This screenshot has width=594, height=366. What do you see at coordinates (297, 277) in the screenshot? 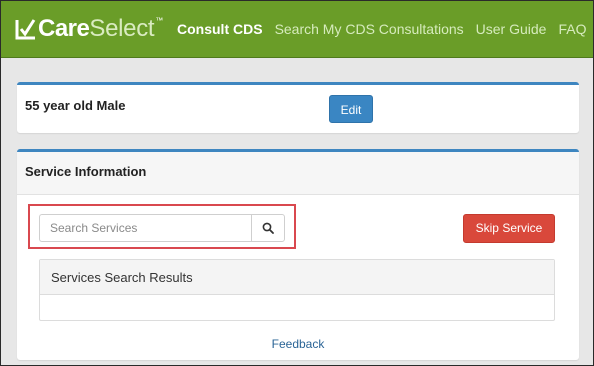
I see `results-header: Services Search Results` at bounding box center [297, 277].